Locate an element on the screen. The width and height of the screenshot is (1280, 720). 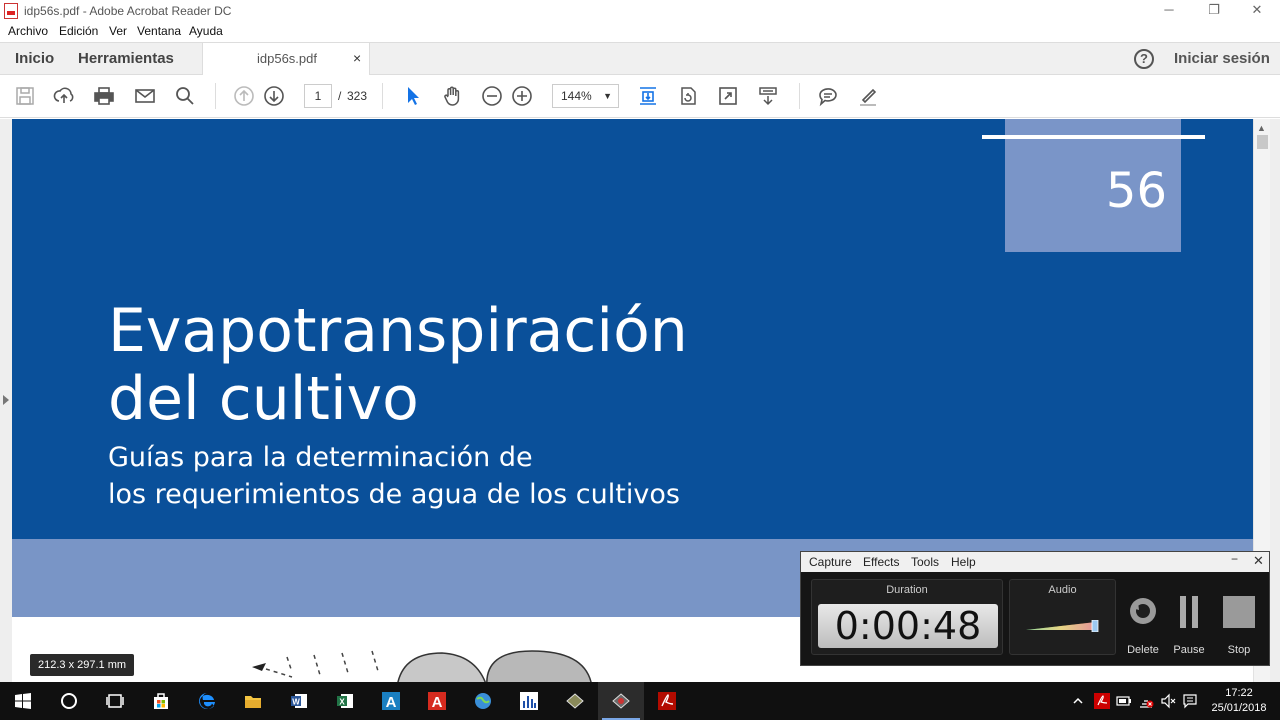
minimize-button: ─ is located at coordinates (1169, 11).